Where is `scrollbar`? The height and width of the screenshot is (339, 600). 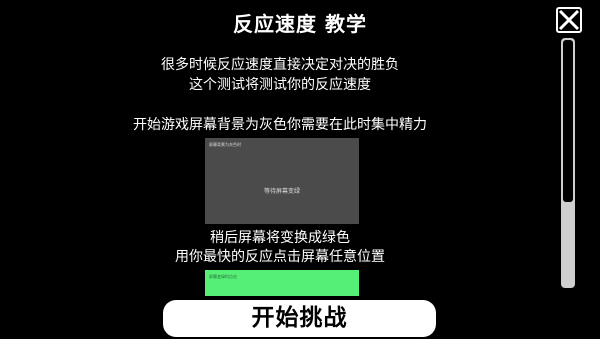 scrollbar is located at coordinates (568, 163).